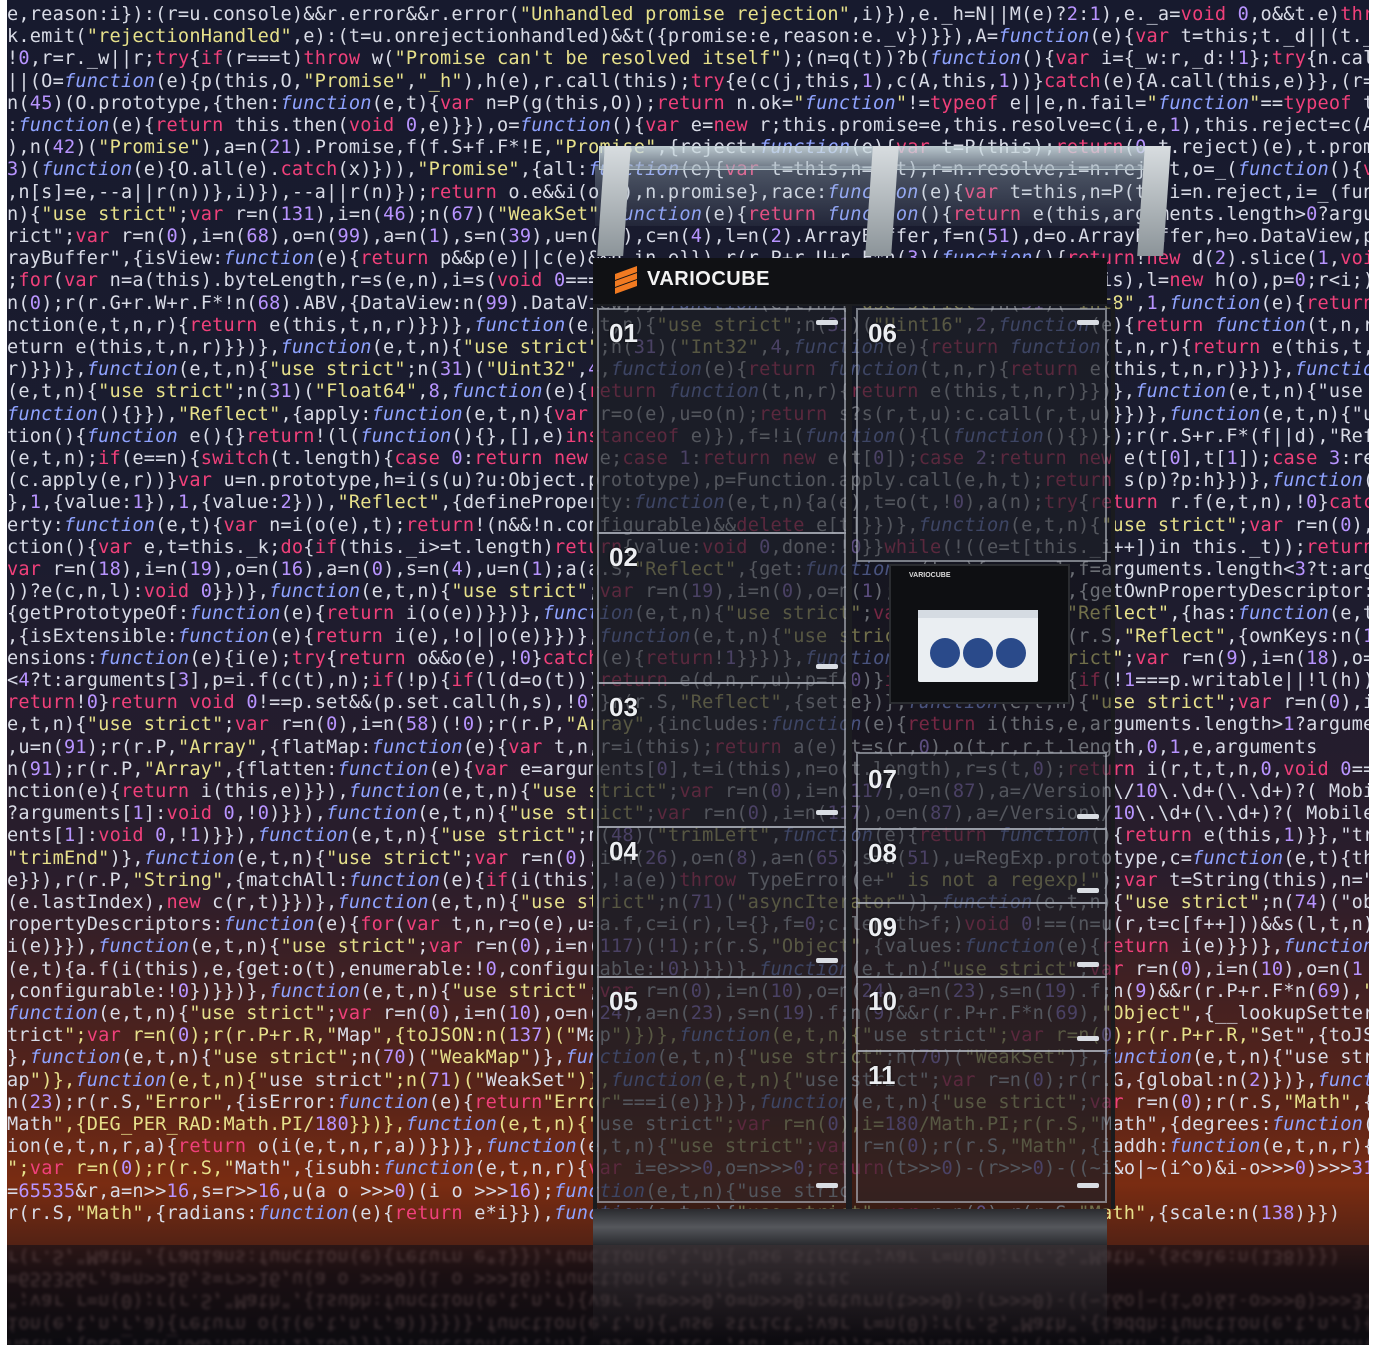  What do you see at coordinates (882, 853) in the screenshot?
I see `door-number: 08` at bounding box center [882, 853].